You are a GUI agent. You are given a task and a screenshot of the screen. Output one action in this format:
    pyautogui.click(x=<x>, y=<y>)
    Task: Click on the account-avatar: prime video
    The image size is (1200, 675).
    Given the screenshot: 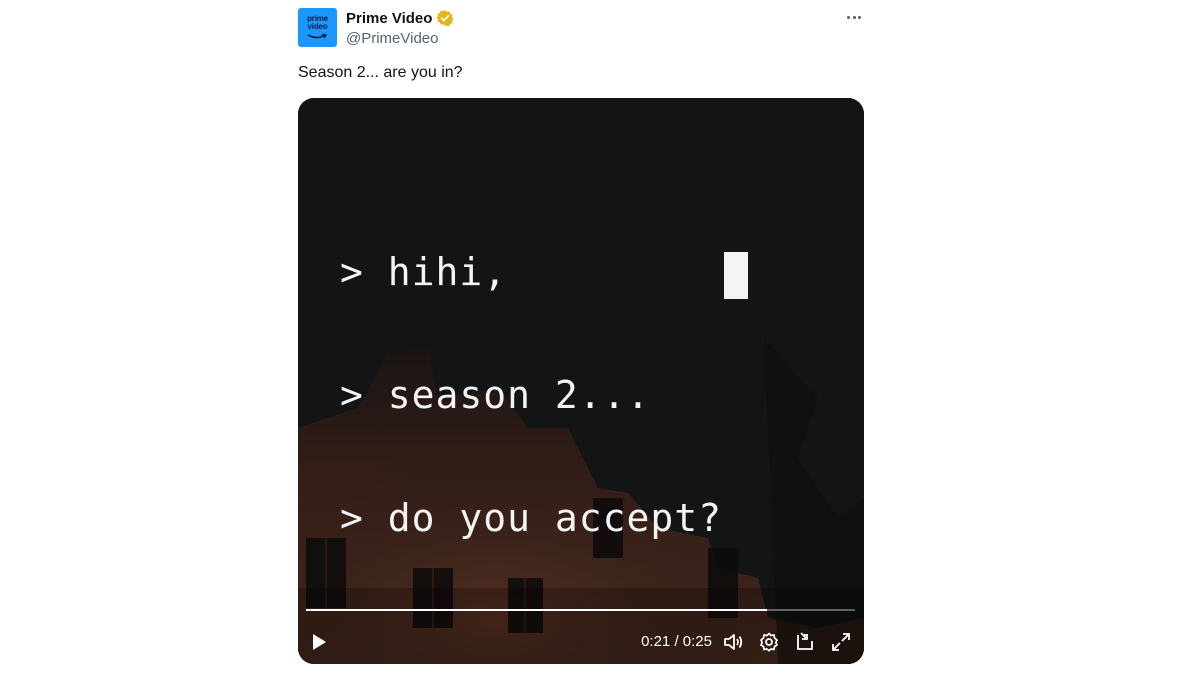 What is the action you would take?
    pyautogui.click(x=317, y=27)
    